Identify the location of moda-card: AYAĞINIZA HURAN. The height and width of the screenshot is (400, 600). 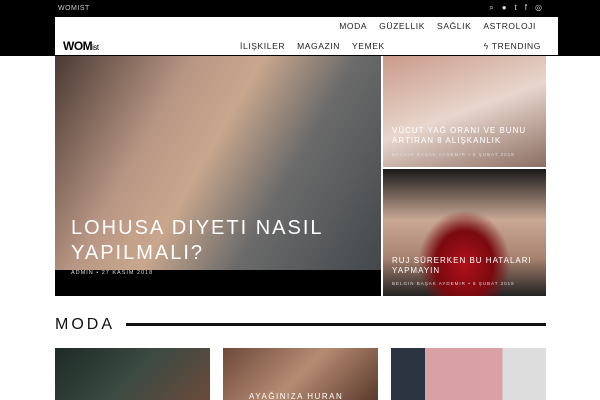
(300, 374).